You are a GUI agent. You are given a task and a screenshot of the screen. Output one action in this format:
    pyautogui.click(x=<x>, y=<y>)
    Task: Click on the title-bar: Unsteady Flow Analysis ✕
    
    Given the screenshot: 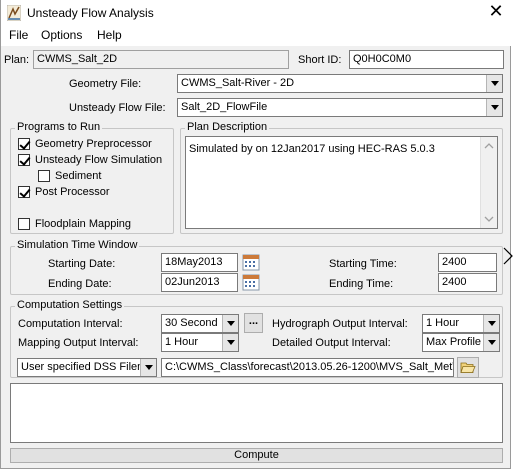 What is the action you would take?
    pyautogui.click(x=256, y=13)
    